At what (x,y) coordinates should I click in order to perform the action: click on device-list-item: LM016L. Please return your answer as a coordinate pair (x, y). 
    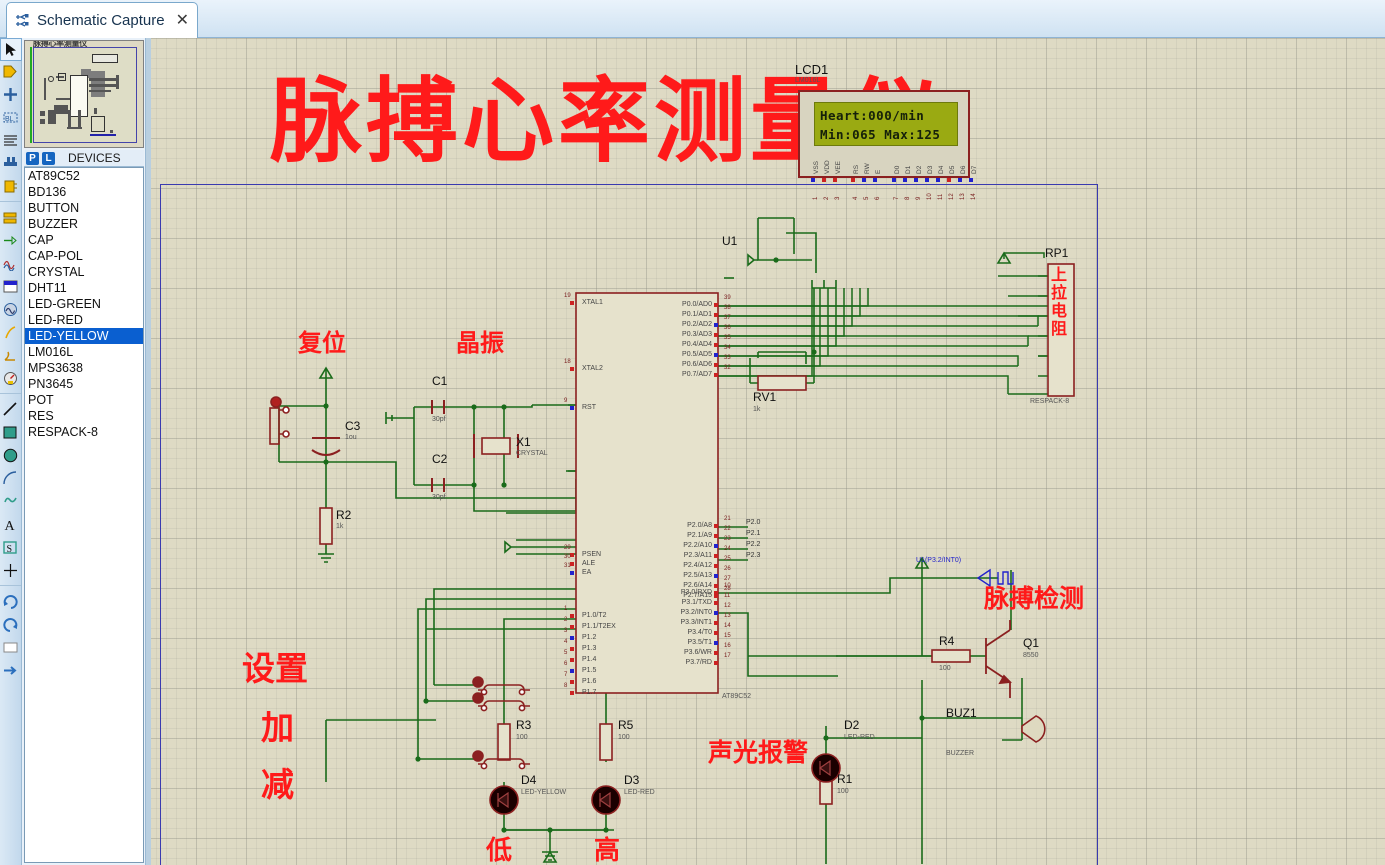
    Looking at the image, I should click on (84, 352).